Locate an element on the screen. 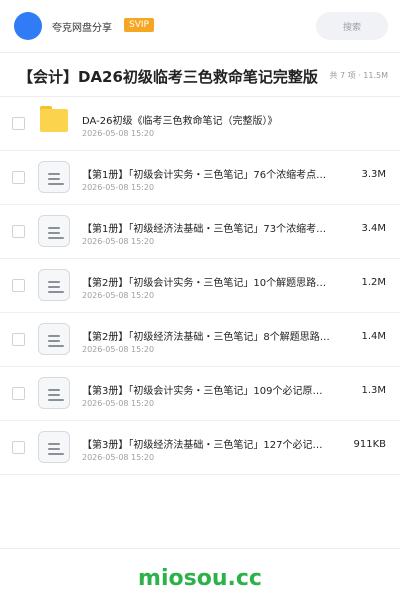 This screenshot has height=600, width=400. file-size: 1.3M is located at coordinates (373, 390).